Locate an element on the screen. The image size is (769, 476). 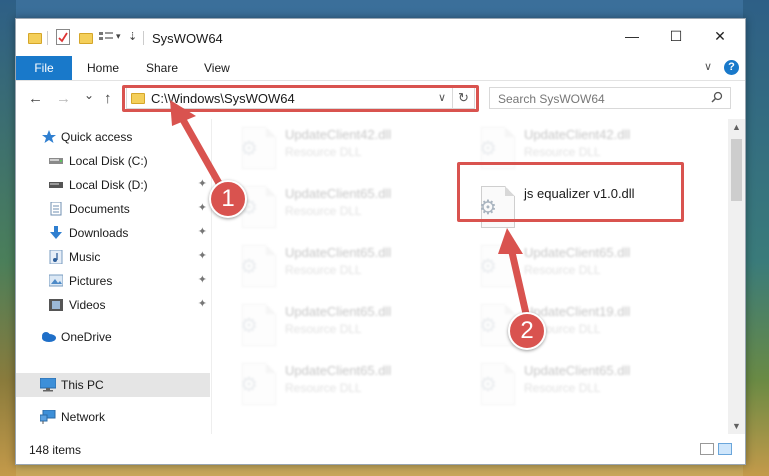
large-icons-view-icon is located at coordinates (725, 449).